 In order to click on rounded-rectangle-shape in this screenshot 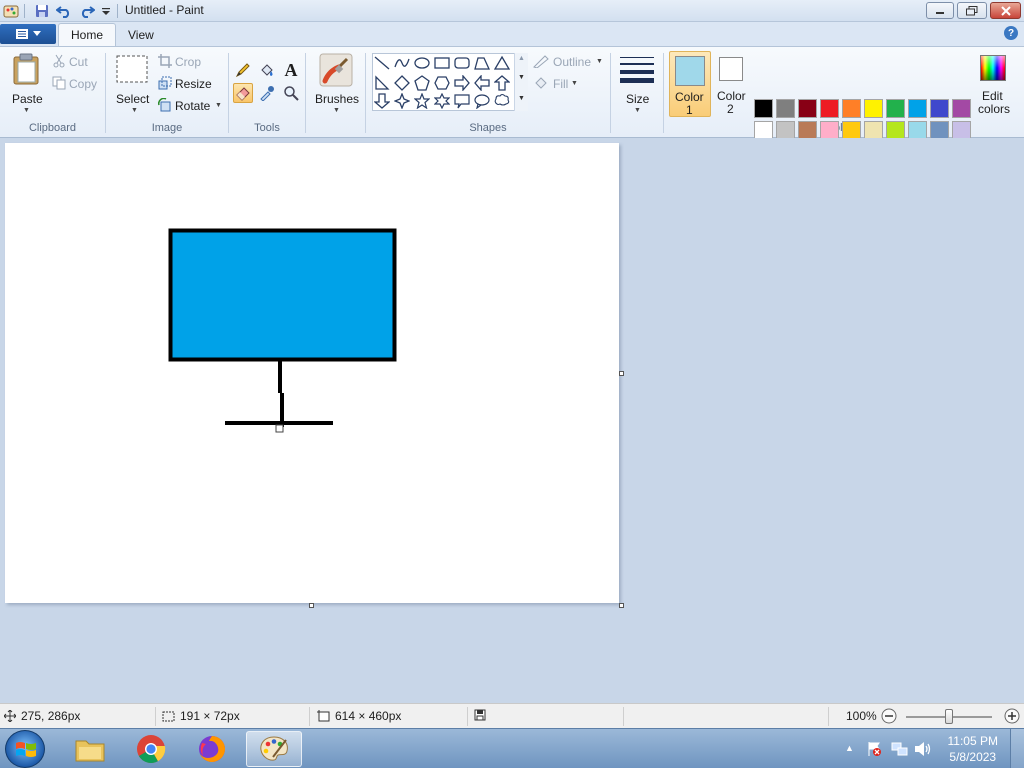, I will do `click(462, 63)`.